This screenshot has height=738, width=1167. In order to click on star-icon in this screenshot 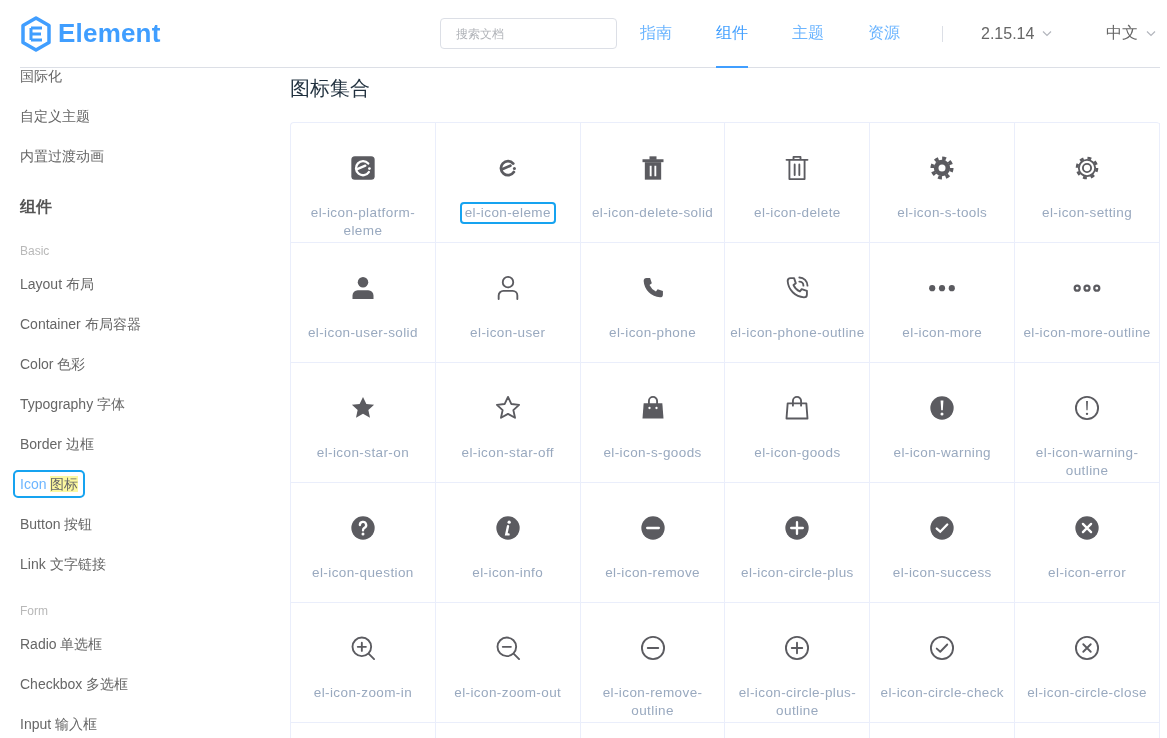, I will do `click(507, 408)`.